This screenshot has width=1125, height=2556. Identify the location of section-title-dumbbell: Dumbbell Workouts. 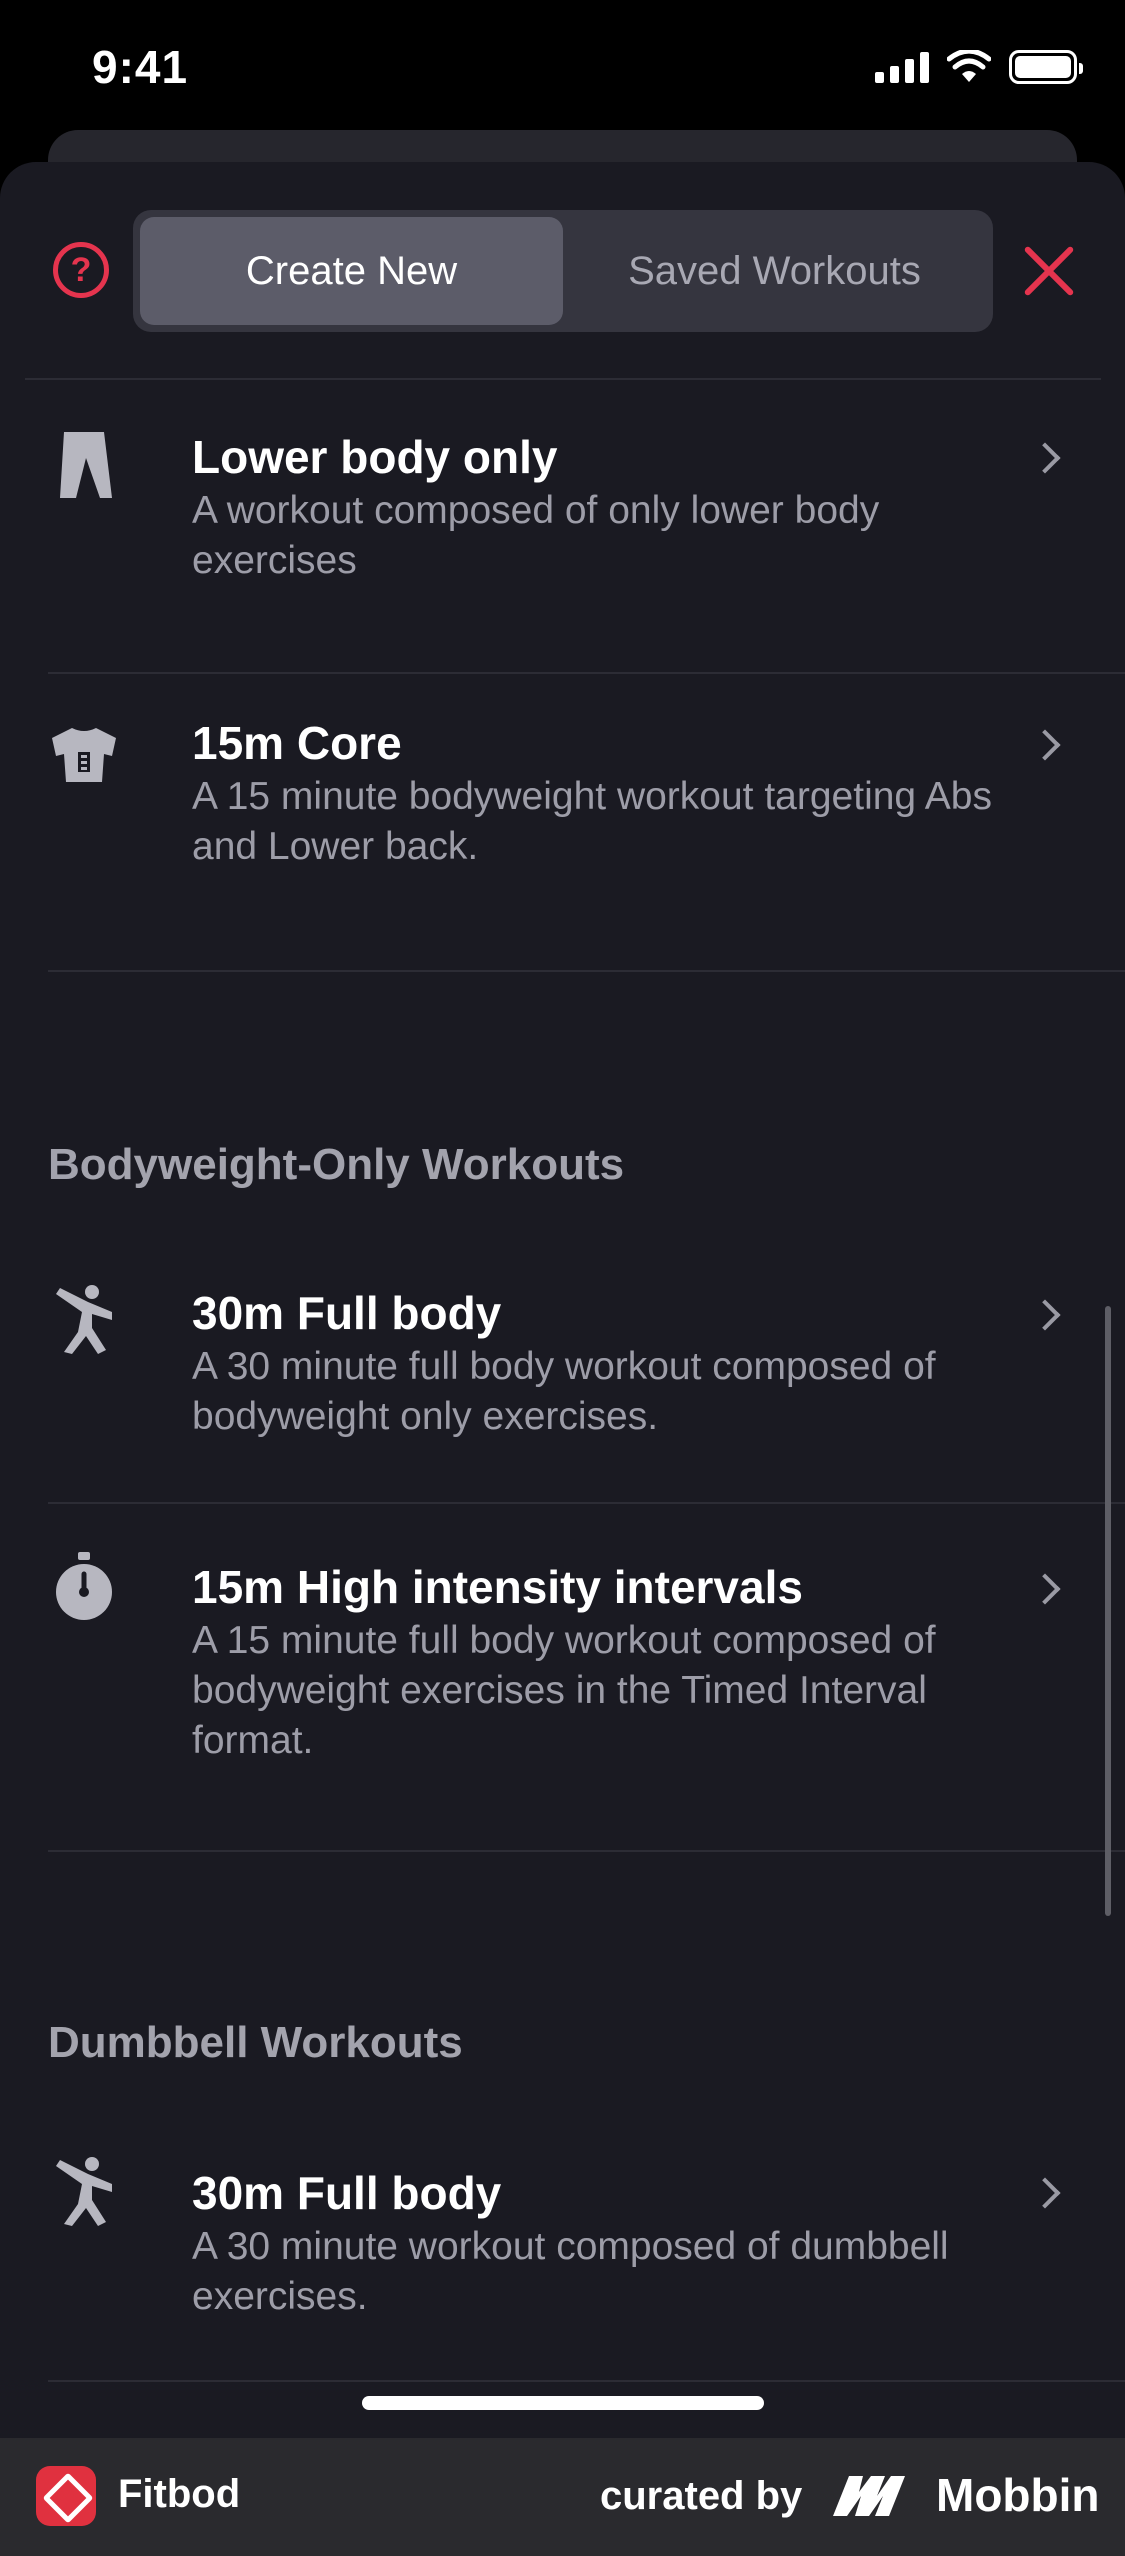
(255, 2042).